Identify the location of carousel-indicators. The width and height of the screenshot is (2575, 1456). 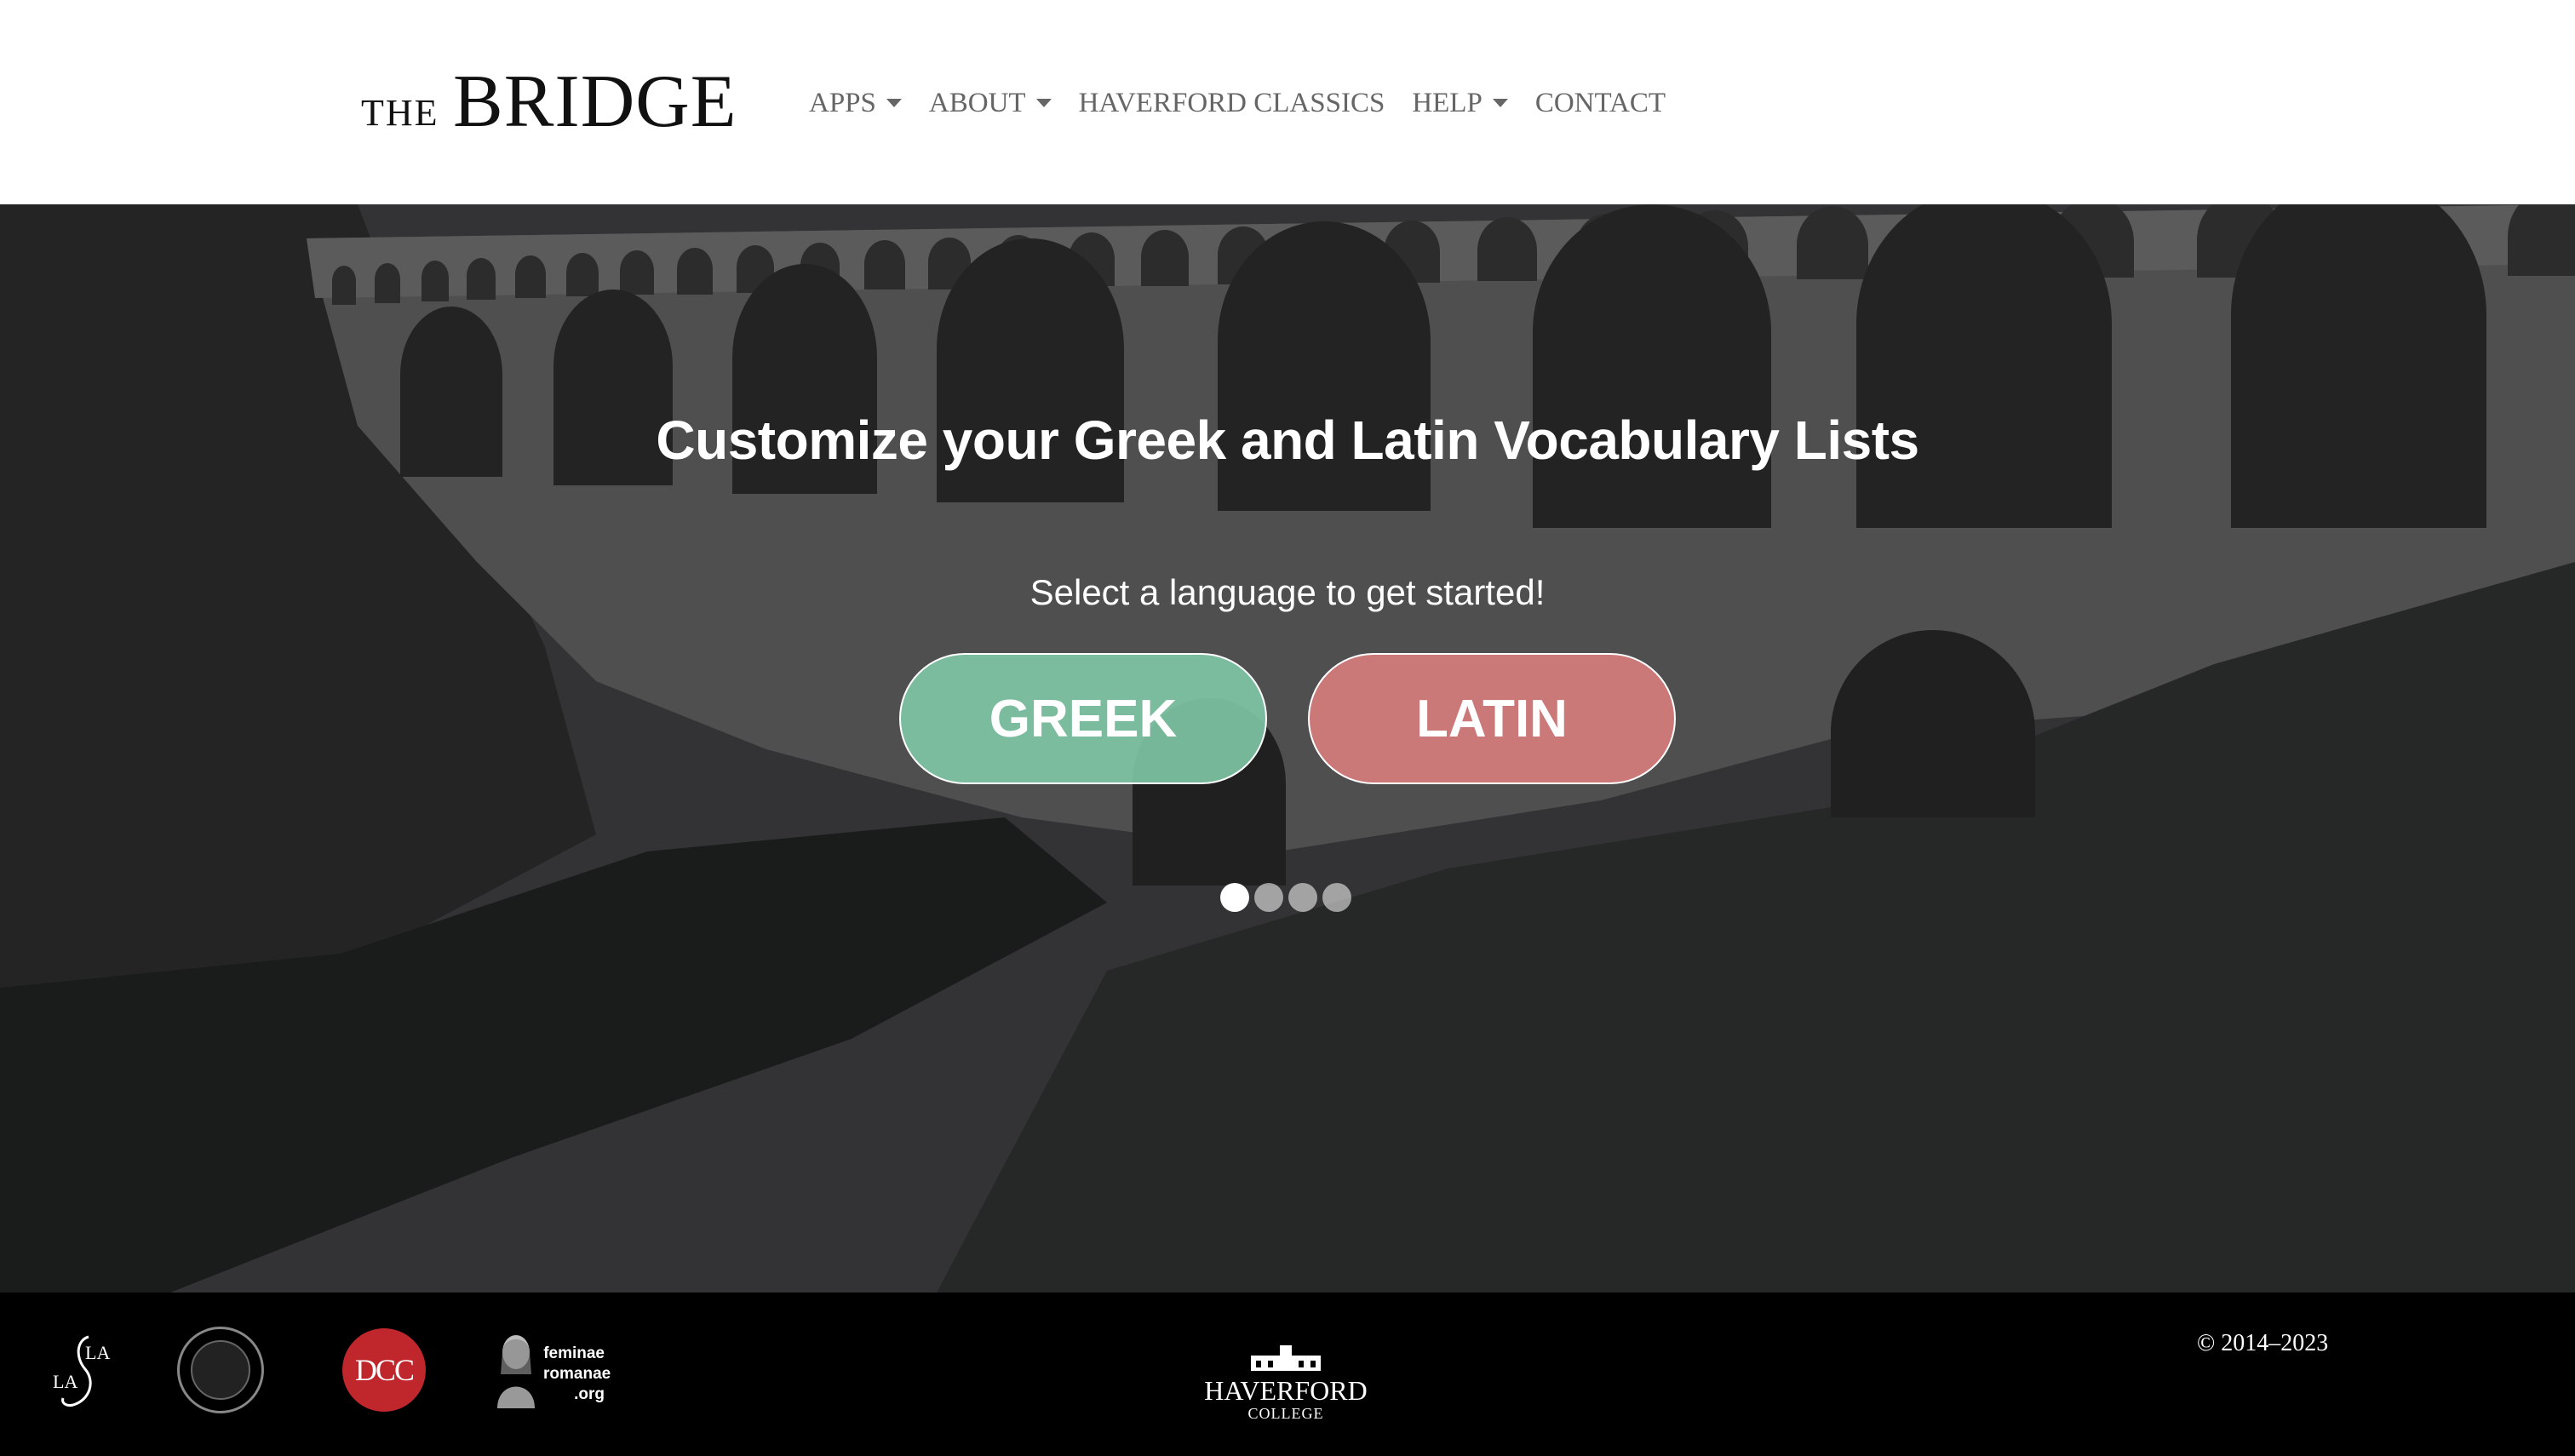
(1288, 898).